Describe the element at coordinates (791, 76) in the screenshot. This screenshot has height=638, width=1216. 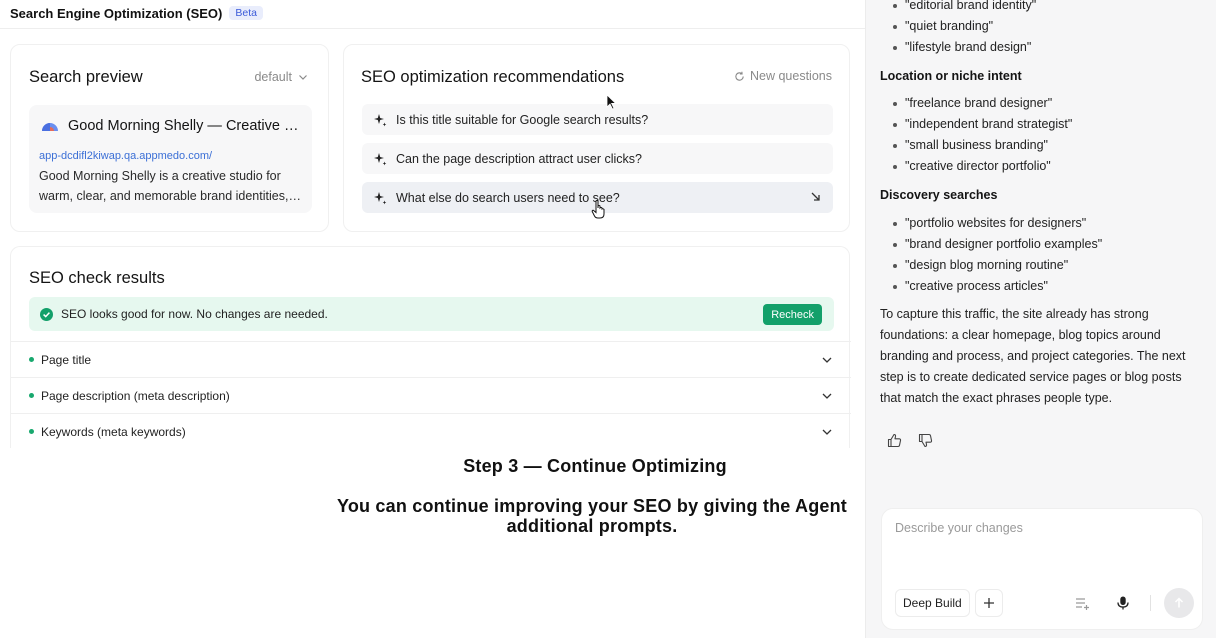
I see `new-questions-label: New questions` at that location.